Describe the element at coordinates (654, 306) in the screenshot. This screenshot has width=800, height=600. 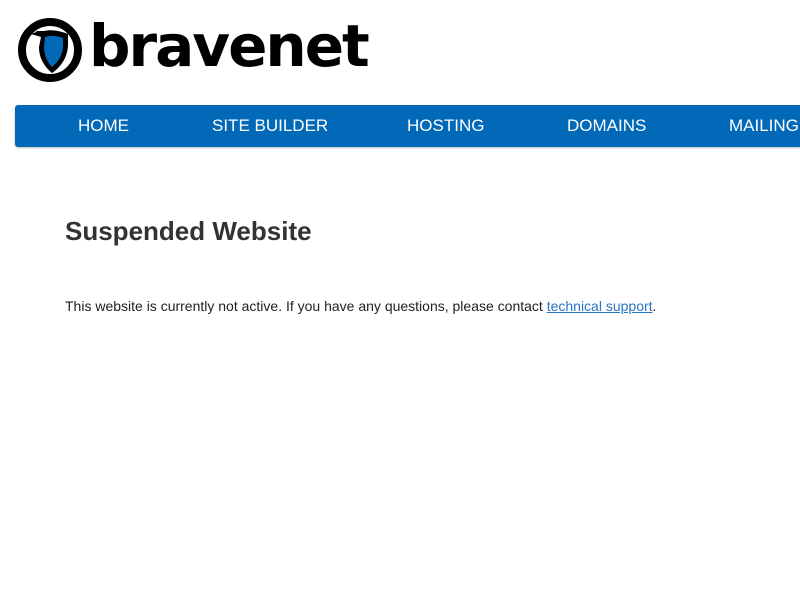
I see `message-period: .` at that location.